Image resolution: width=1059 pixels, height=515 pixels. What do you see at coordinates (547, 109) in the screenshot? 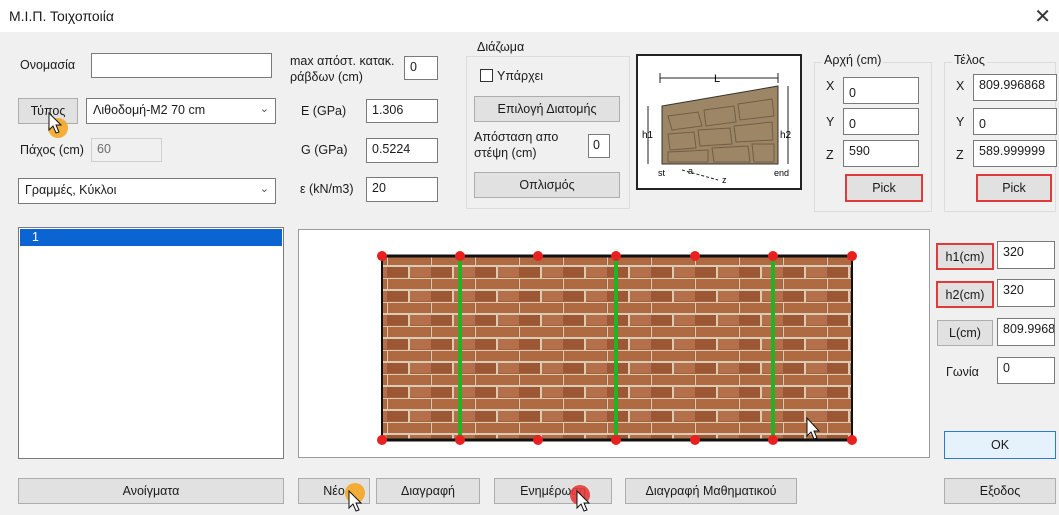
I see `select-section-button: Επιλογή Διατομής` at bounding box center [547, 109].